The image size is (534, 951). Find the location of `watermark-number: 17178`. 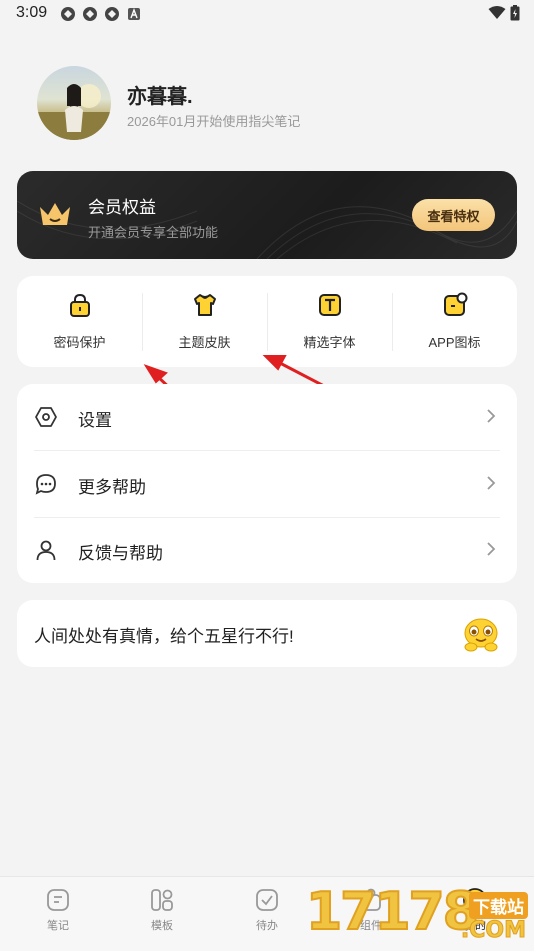

watermark-number: 17178 is located at coordinates (392, 912).